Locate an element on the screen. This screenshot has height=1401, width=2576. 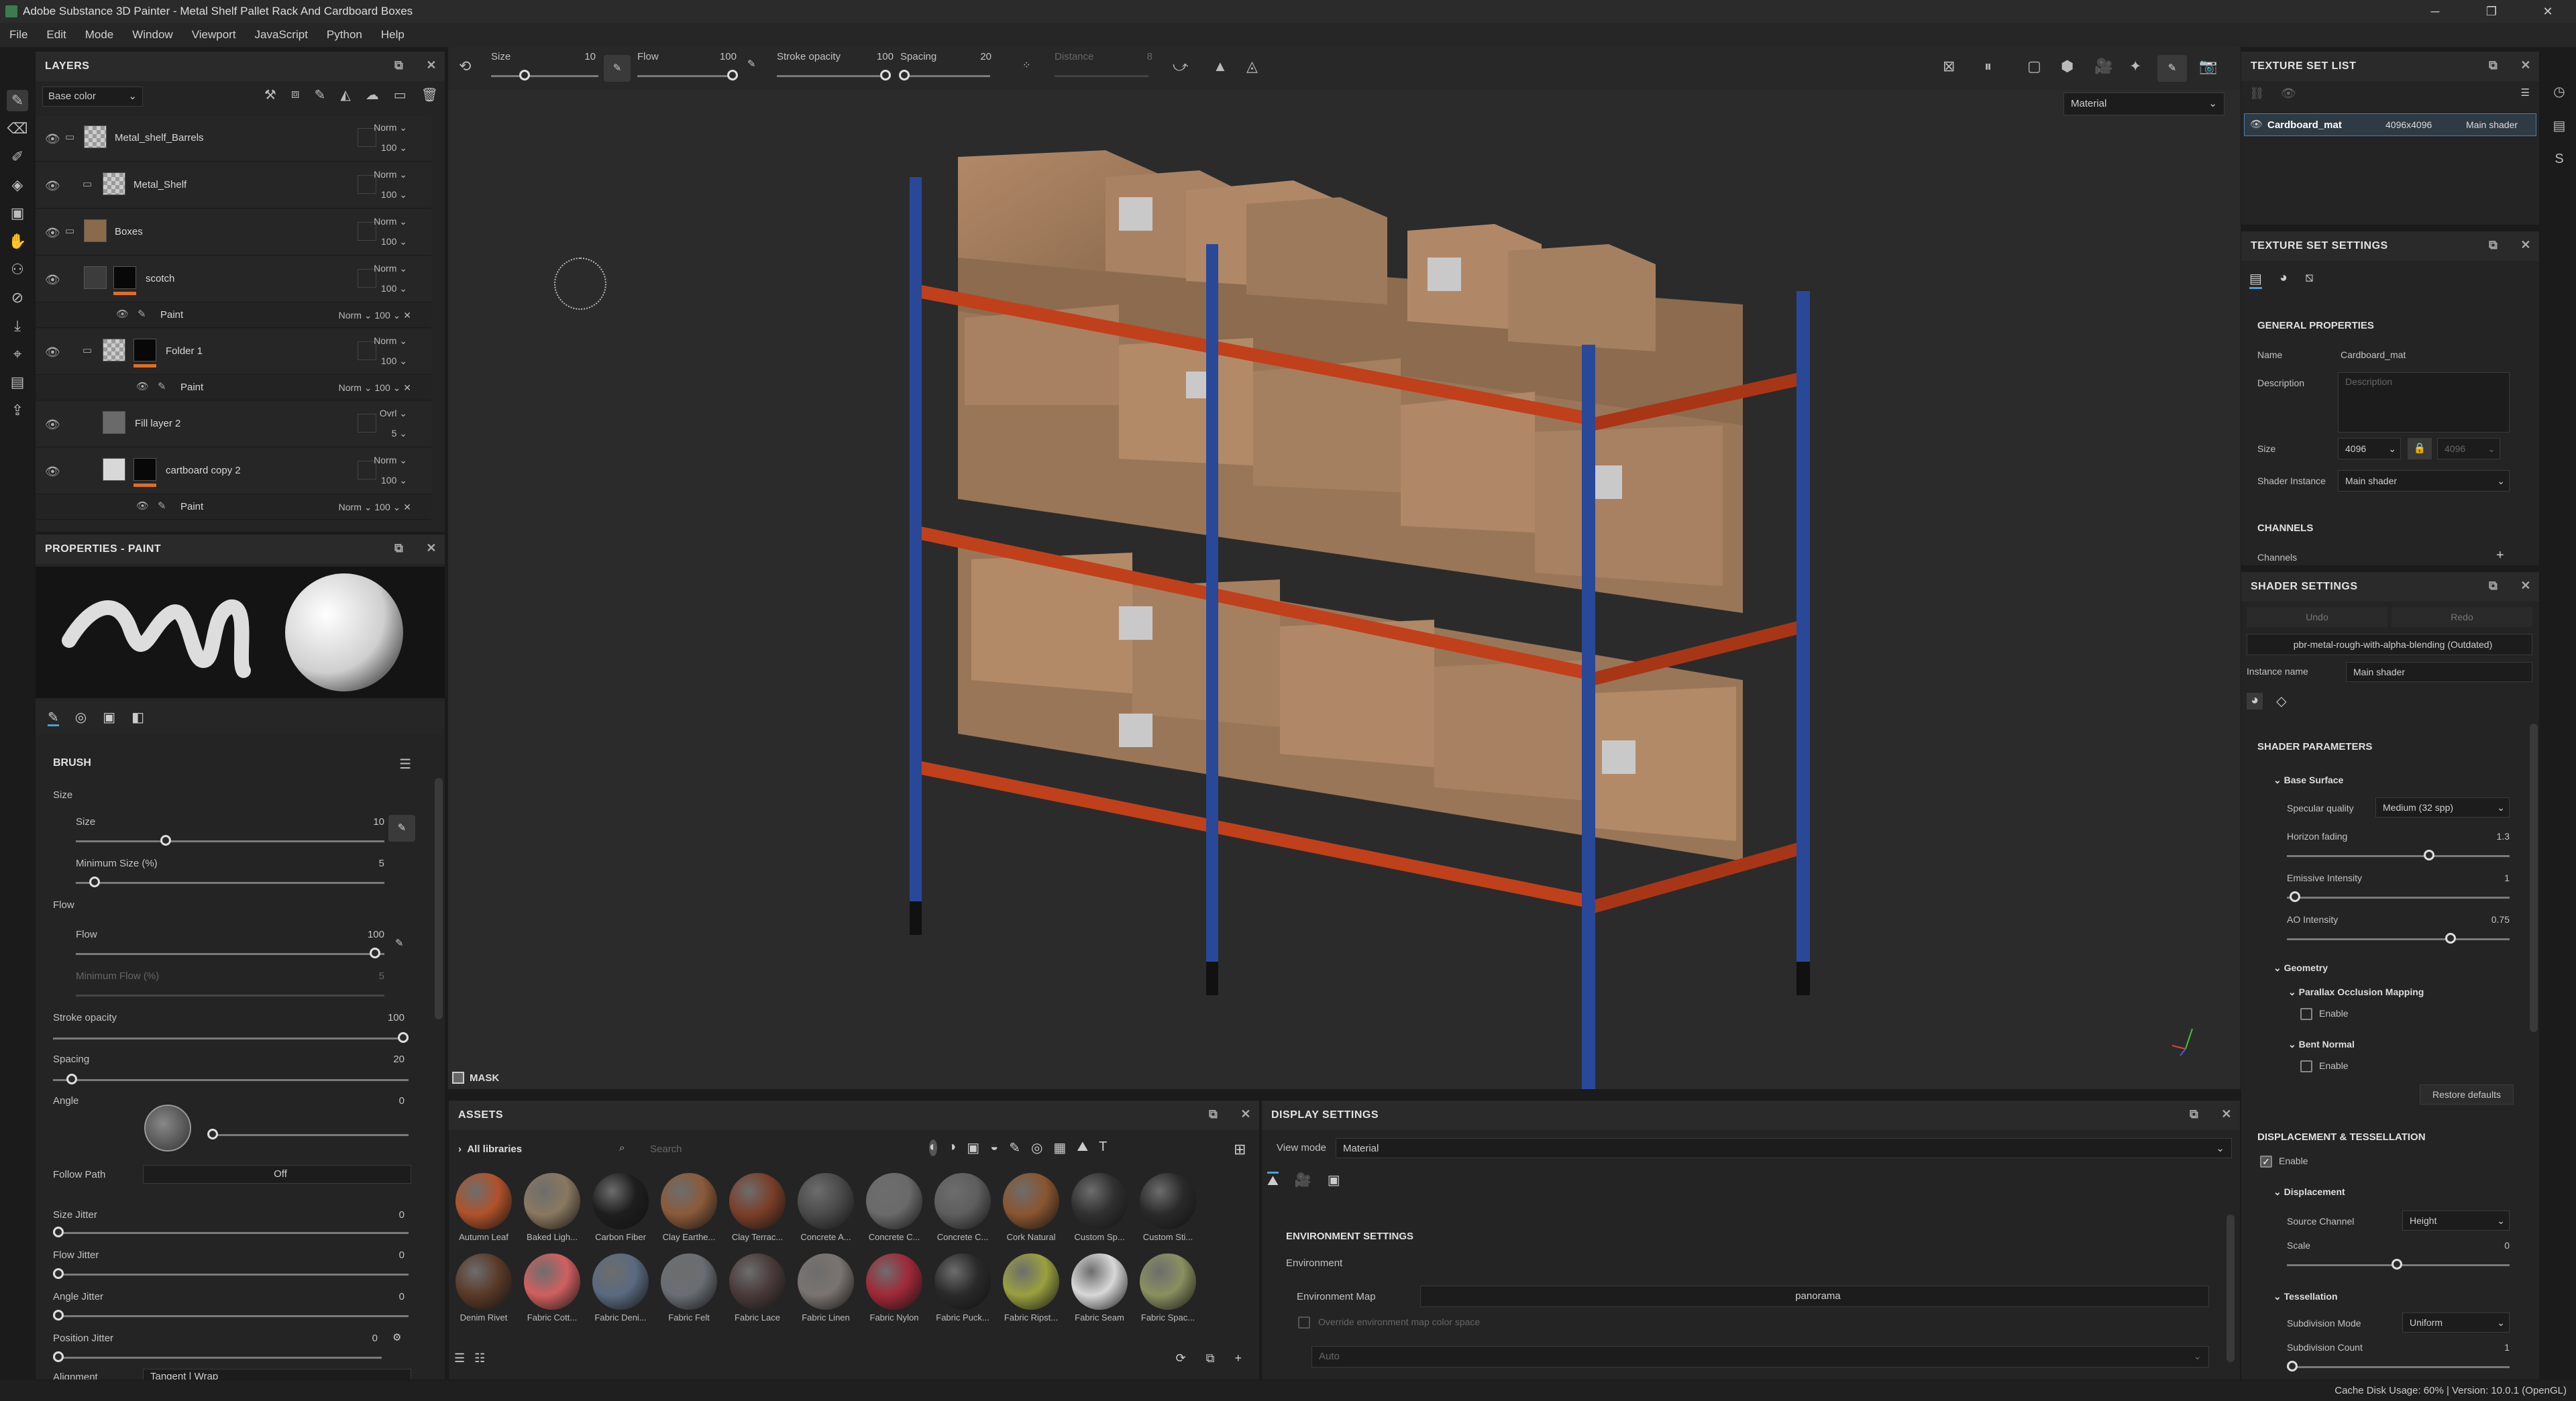
ao-intensity-value: 0.75 is located at coordinates (2486, 919).